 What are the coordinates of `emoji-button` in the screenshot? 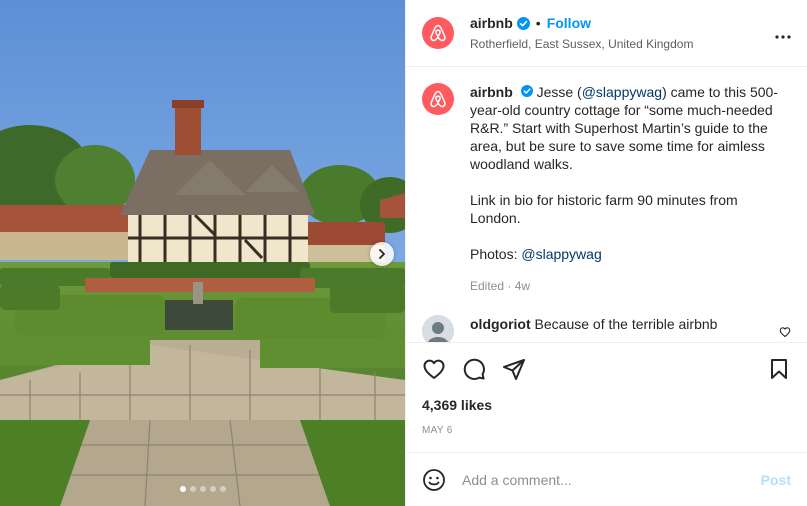 It's located at (434, 480).